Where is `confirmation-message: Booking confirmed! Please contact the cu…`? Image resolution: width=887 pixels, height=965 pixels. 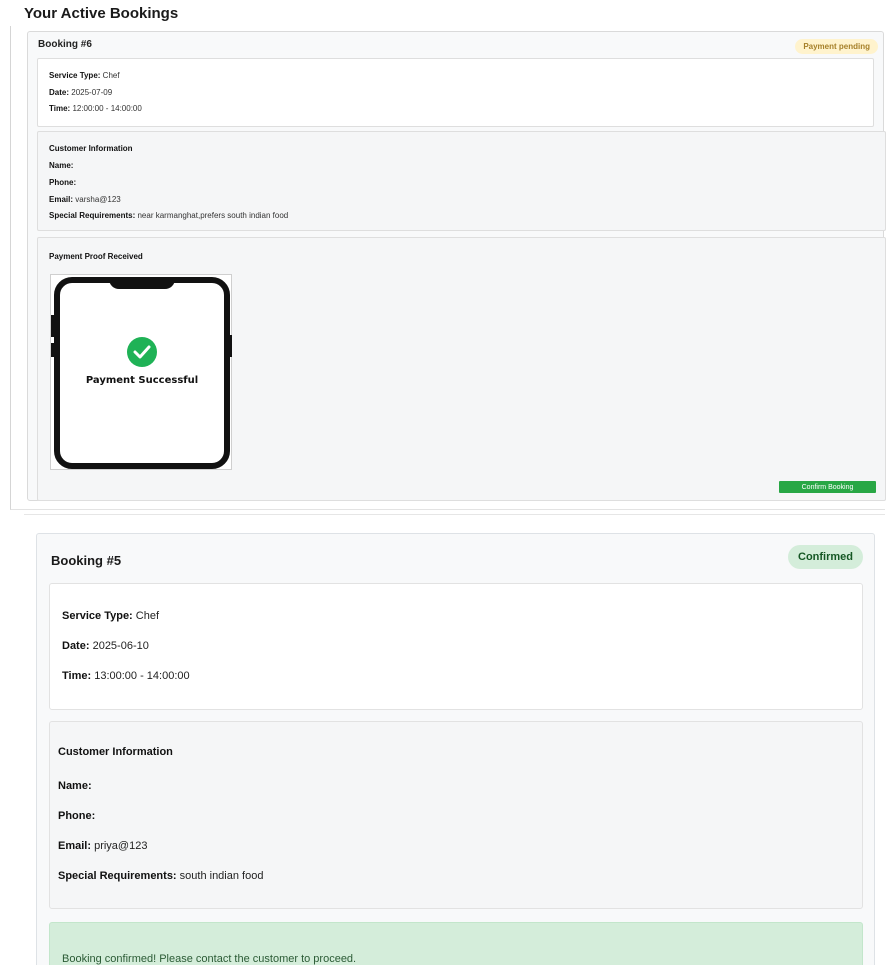
confirmation-message: Booking confirmed! Please contact the cu… is located at coordinates (209, 959).